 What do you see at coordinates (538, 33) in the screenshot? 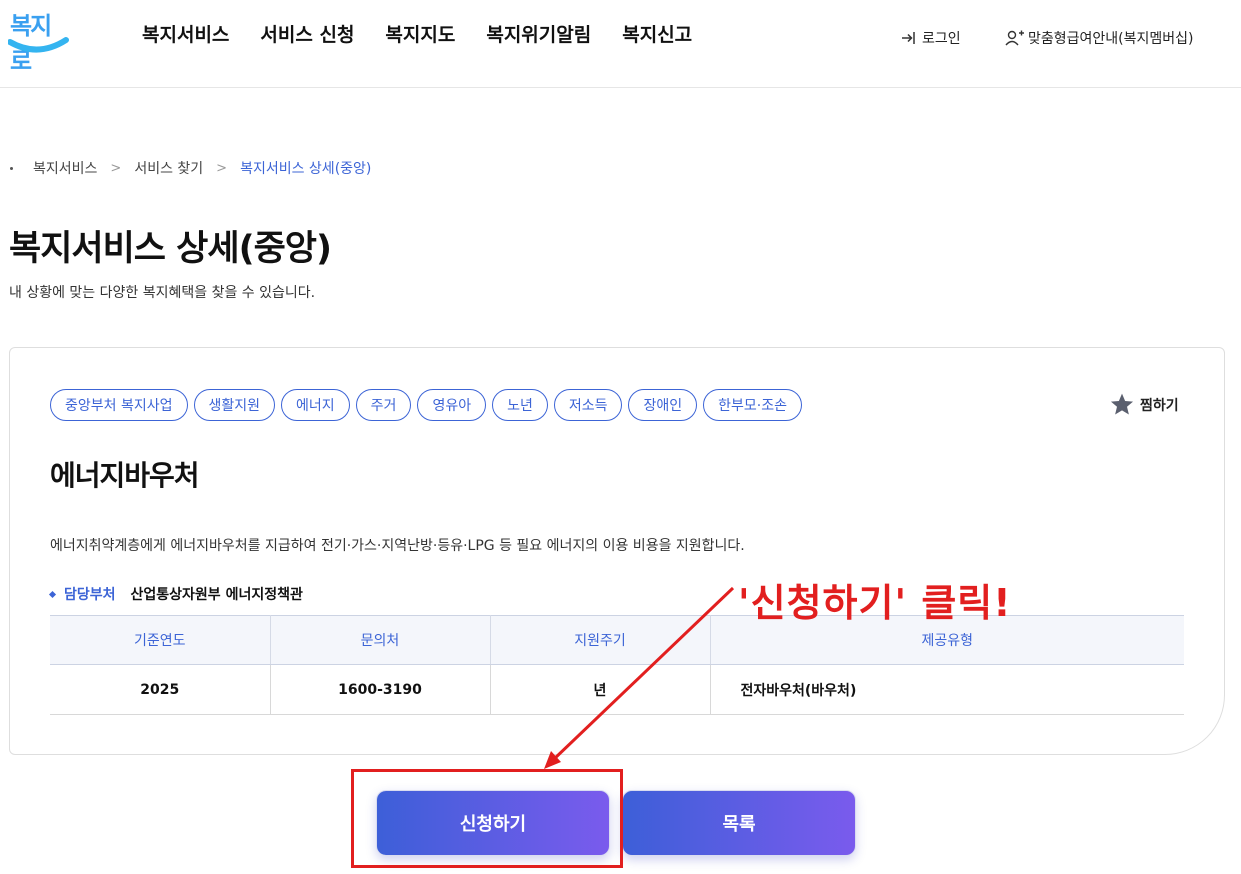
I see `nav-item-crisis-alert: 복지위기알림` at bounding box center [538, 33].